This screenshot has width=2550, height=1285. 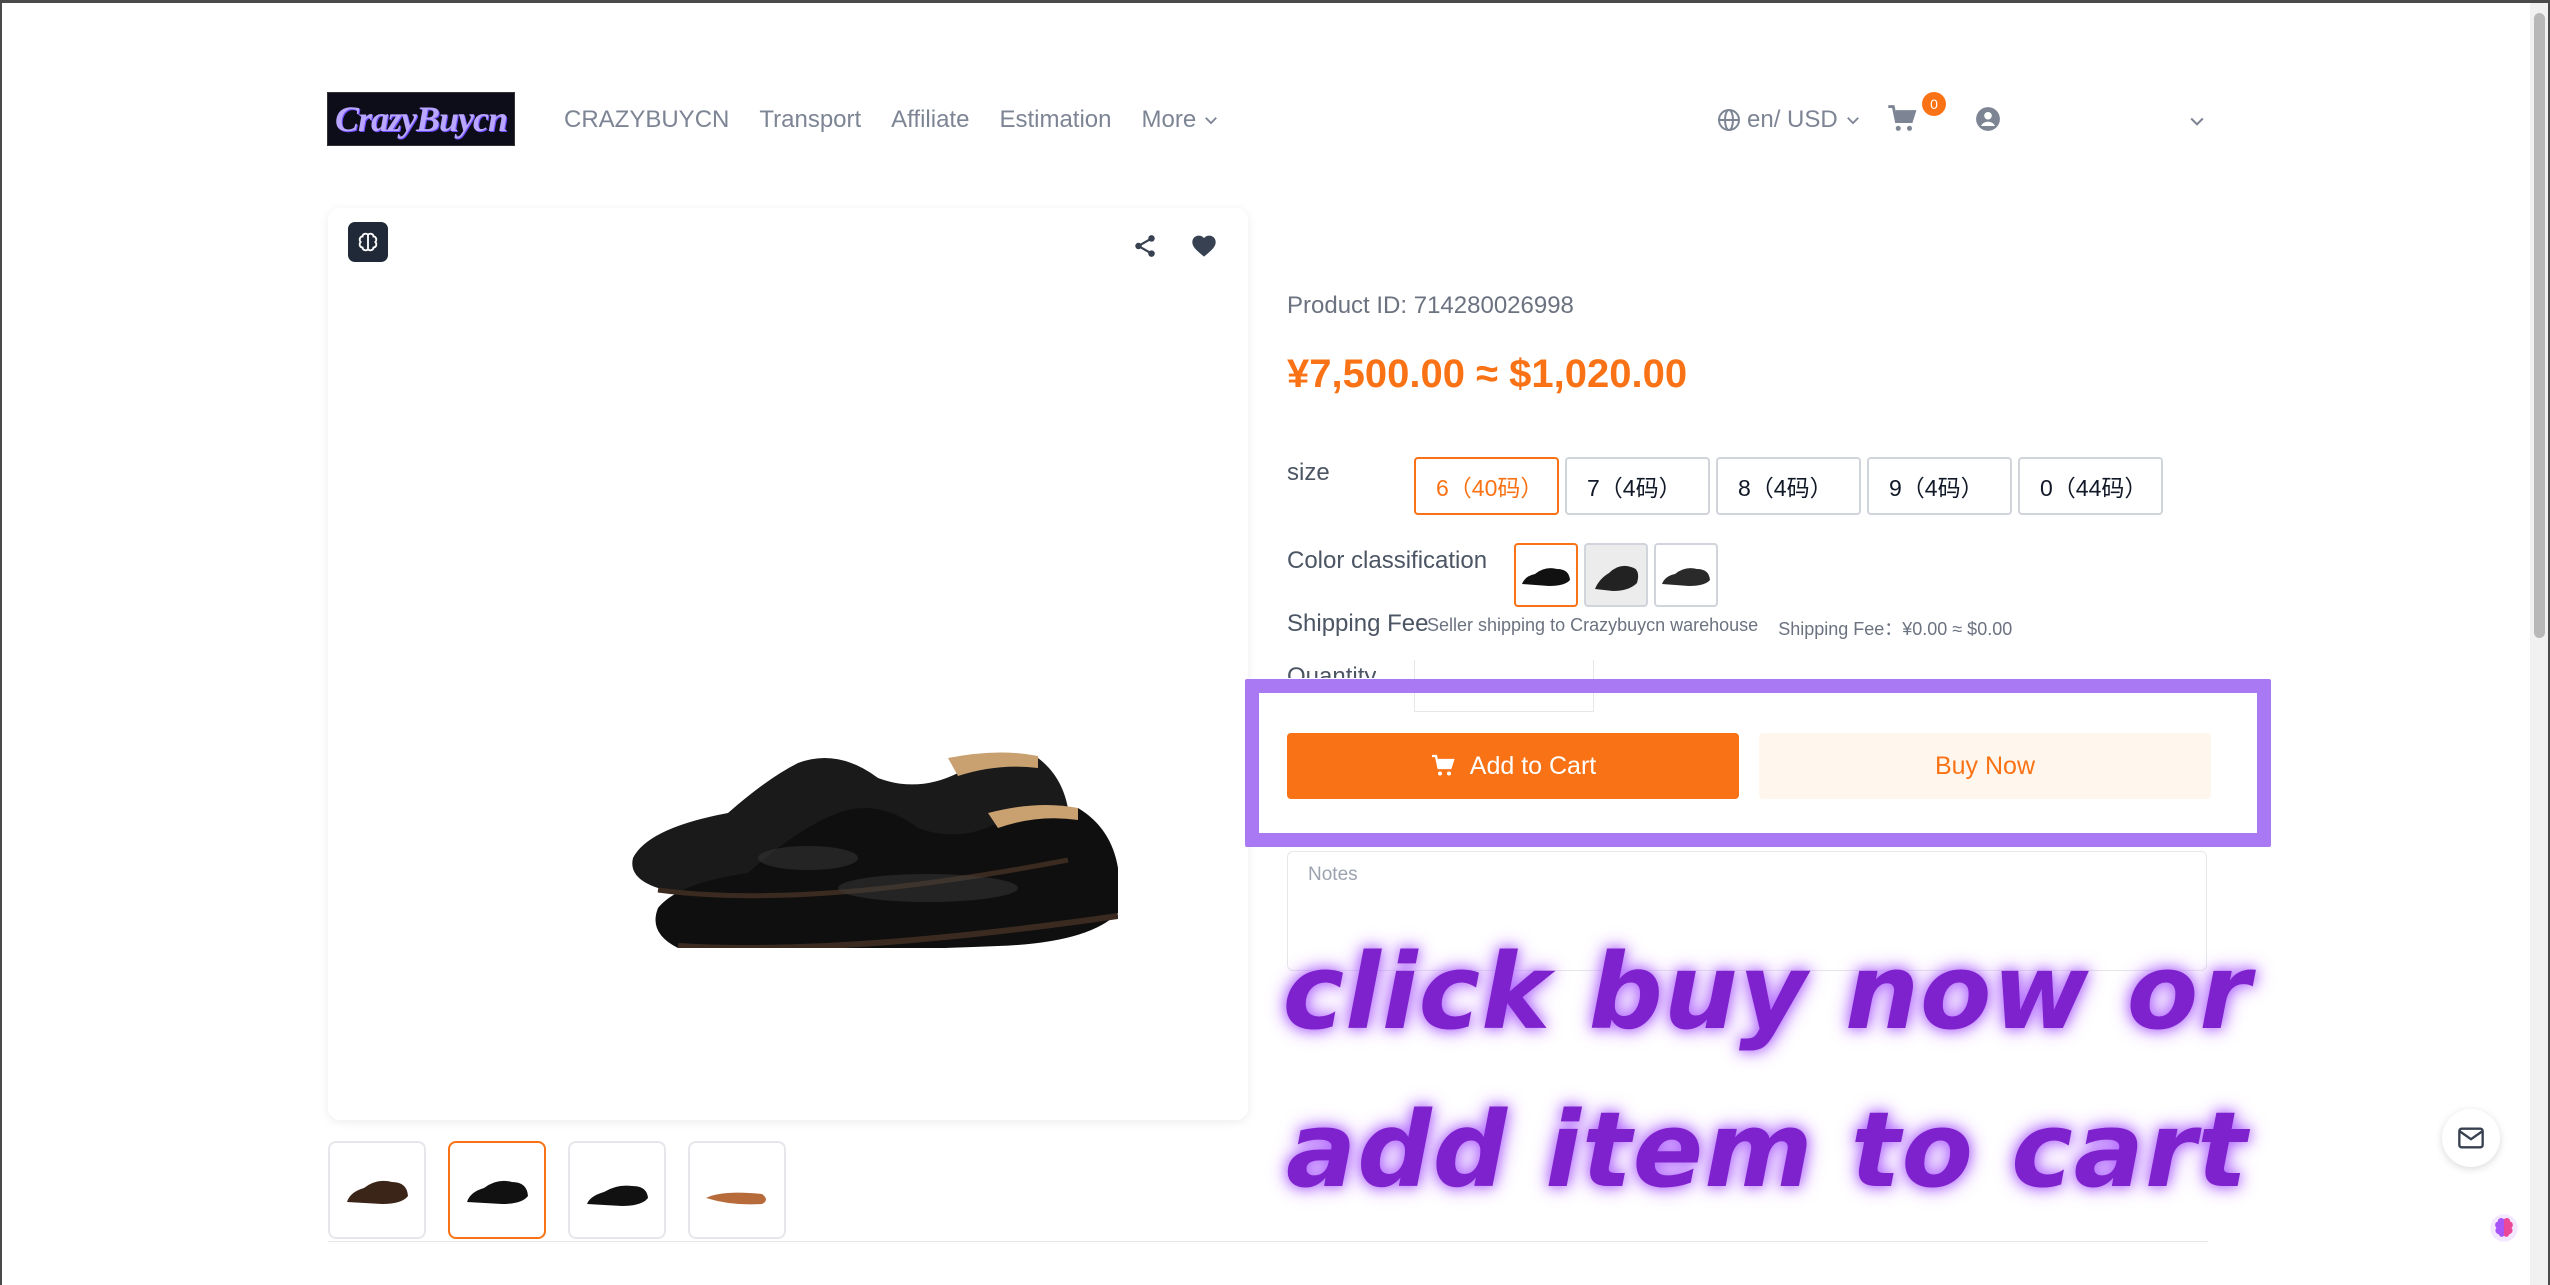 I want to click on color-label: Color classification, so click(x=1387, y=560).